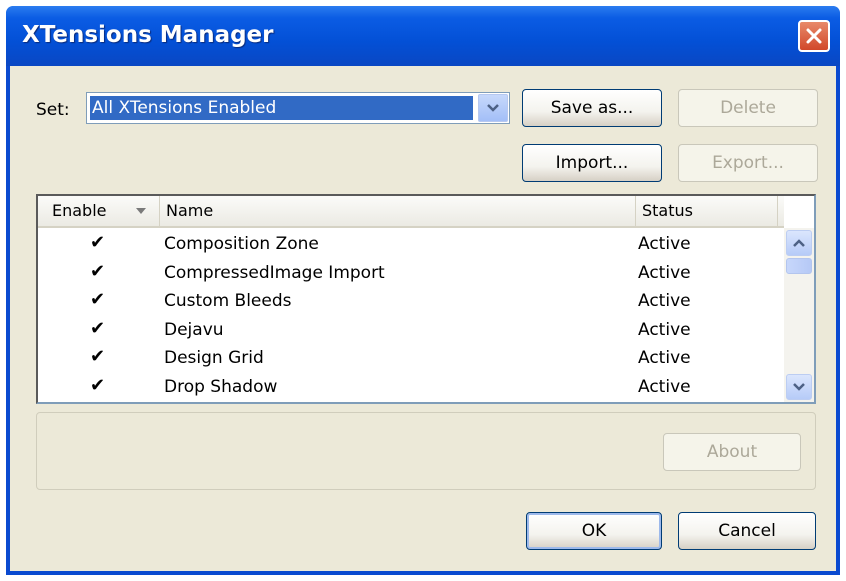  I want to click on scroll-down-button, so click(799, 387).